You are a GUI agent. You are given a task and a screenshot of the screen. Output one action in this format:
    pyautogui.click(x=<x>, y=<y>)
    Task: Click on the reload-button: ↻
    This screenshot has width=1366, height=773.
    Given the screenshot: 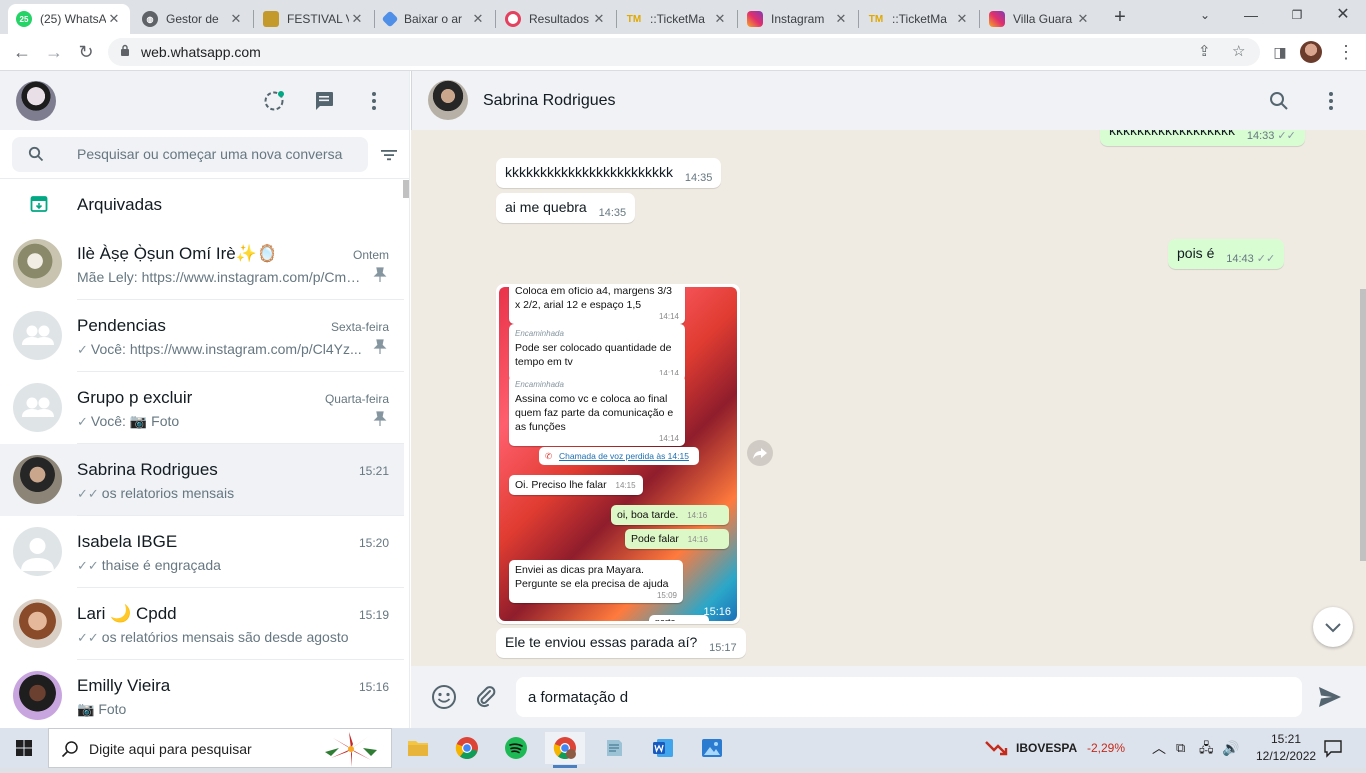 What is the action you would take?
    pyautogui.click(x=86, y=52)
    